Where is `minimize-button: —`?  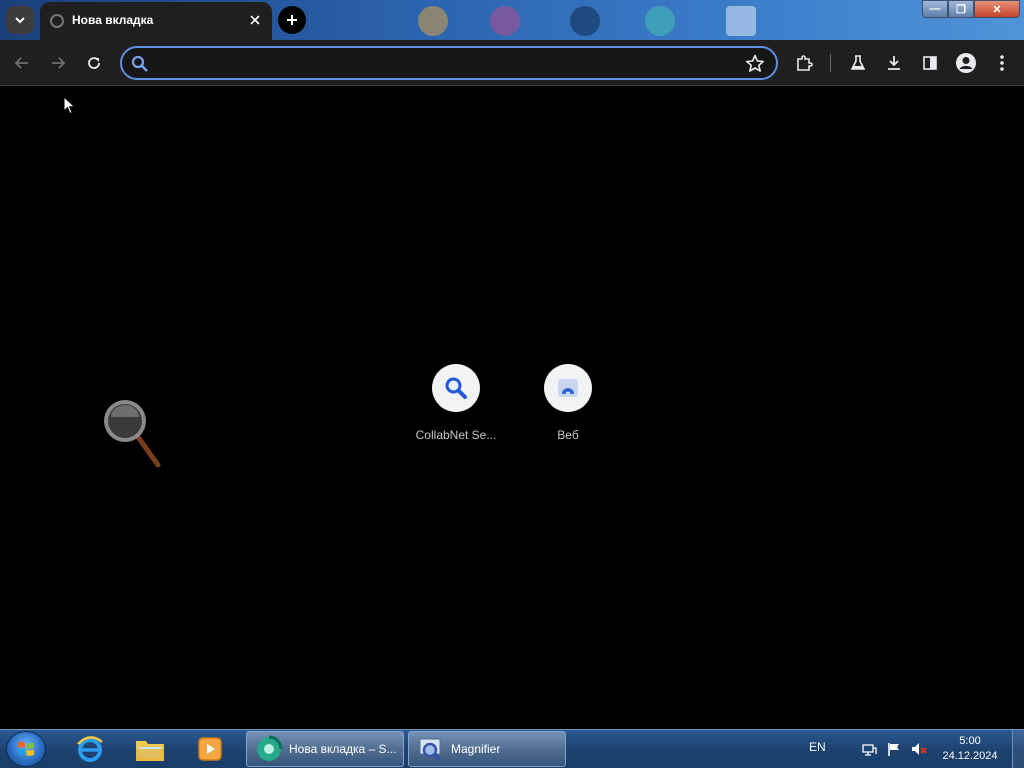
minimize-button: — is located at coordinates (935, 9).